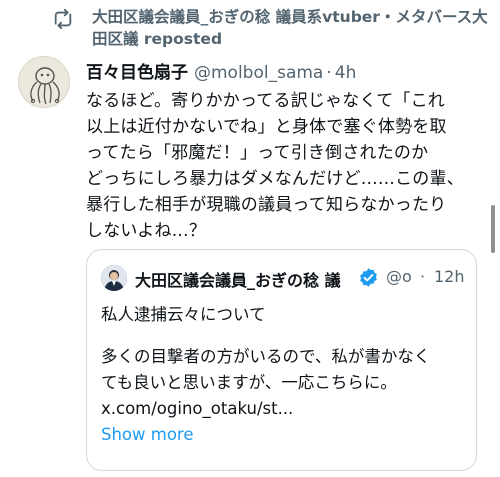 The height and width of the screenshot is (477, 500). I want to click on verified-badge-icon, so click(368, 277).